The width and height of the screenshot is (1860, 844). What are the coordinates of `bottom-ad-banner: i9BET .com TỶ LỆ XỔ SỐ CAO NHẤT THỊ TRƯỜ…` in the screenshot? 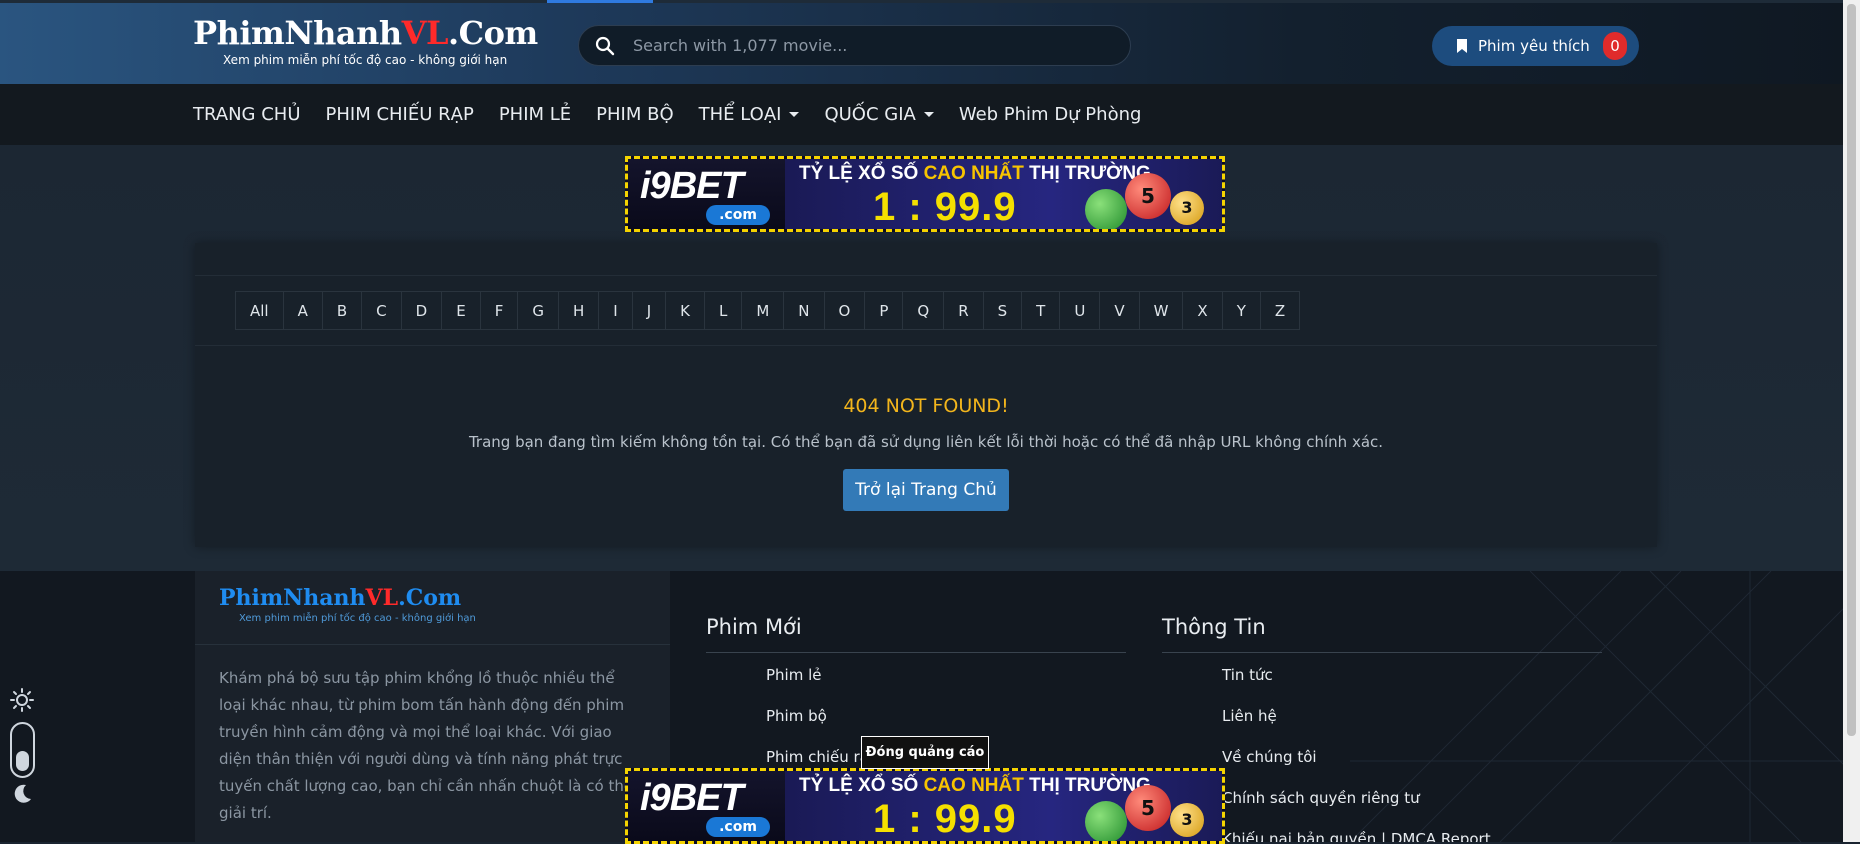 It's located at (925, 806).